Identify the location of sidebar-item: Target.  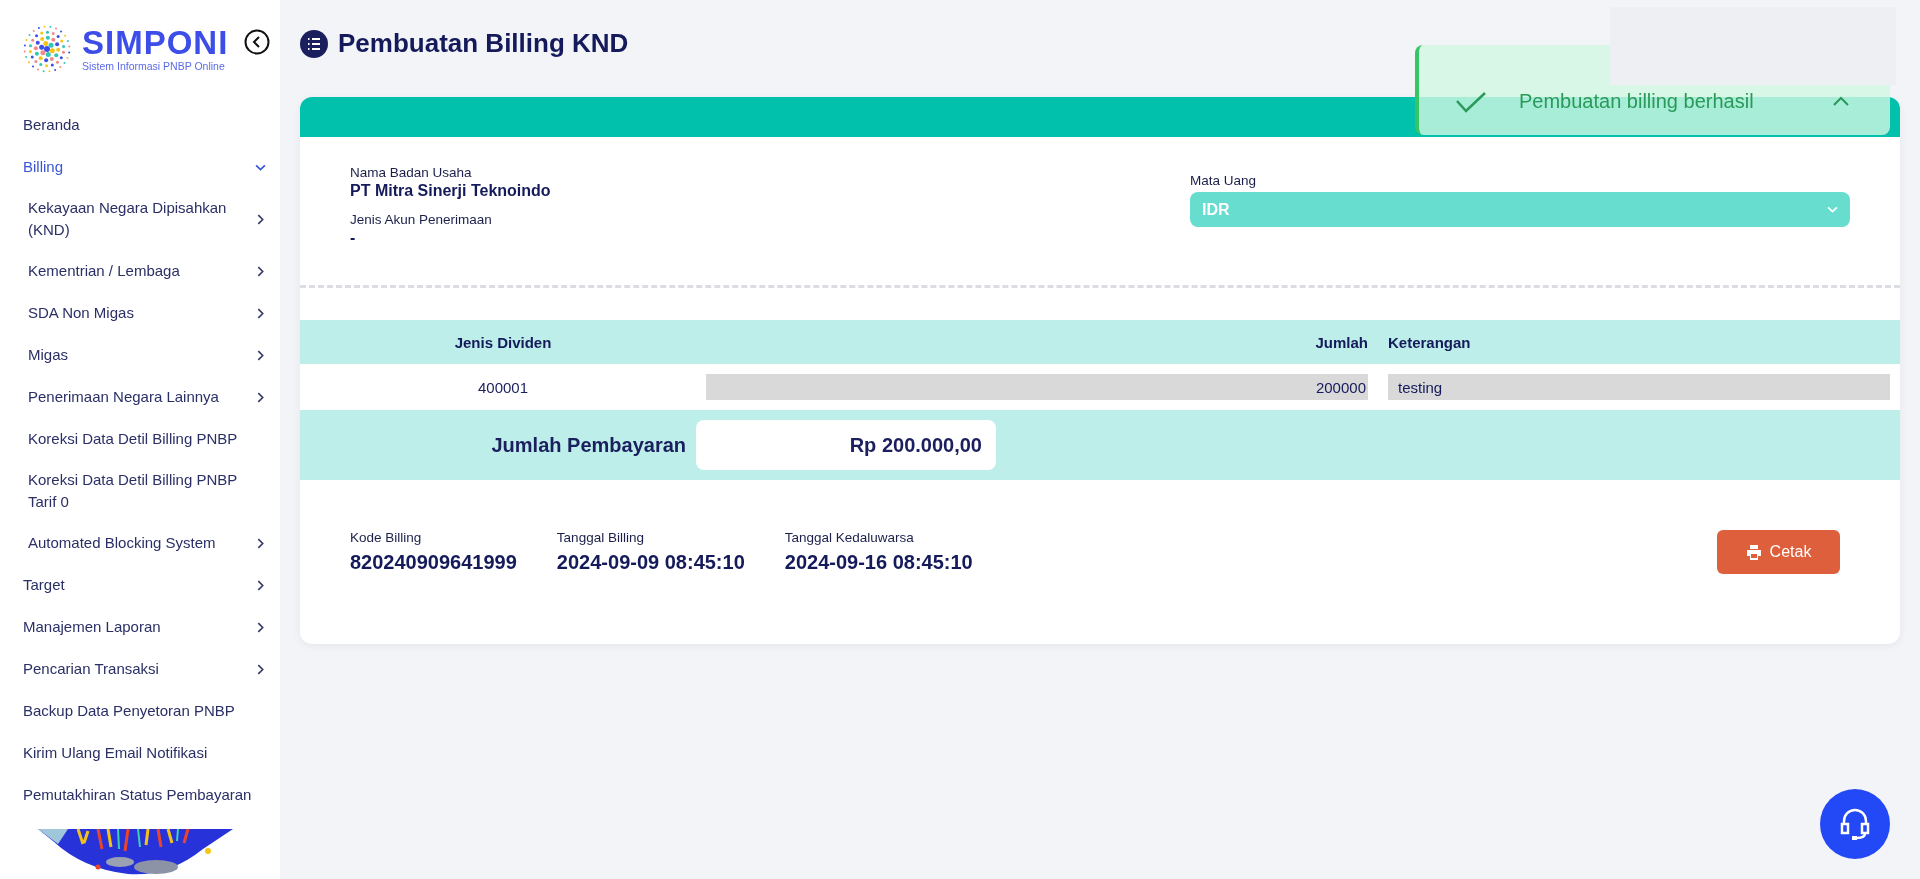
(140, 585).